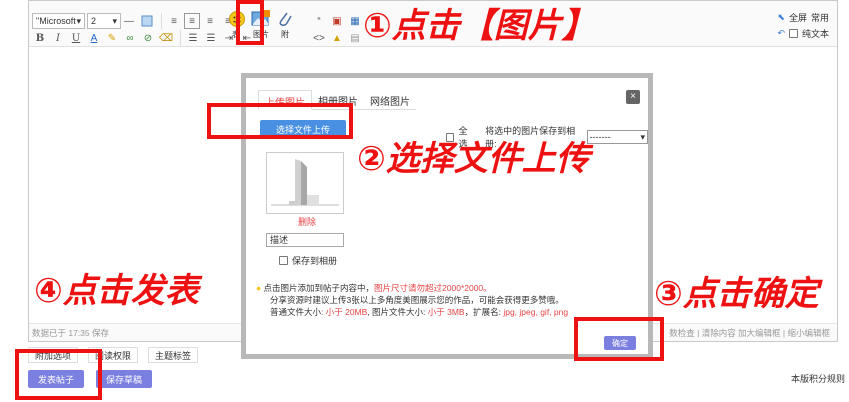 The height and width of the screenshot is (402, 849). Describe the element at coordinates (815, 34) in the screenshot. I see `plaintext-label: 纯文本` at that location.